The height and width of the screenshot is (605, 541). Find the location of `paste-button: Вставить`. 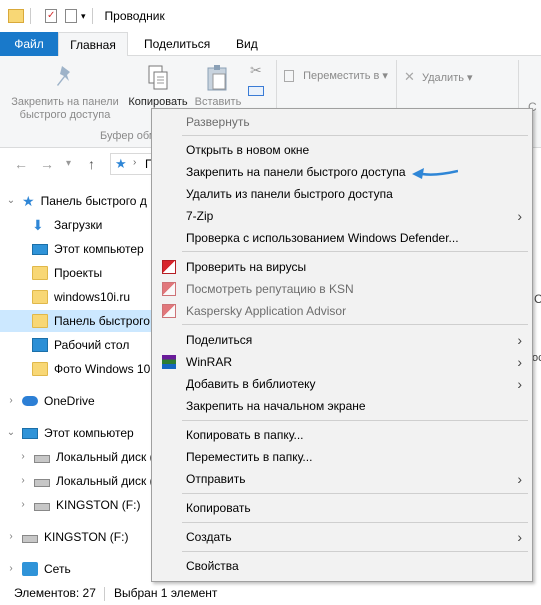

paste-button: Вставить is located at coordinates (218, 86).